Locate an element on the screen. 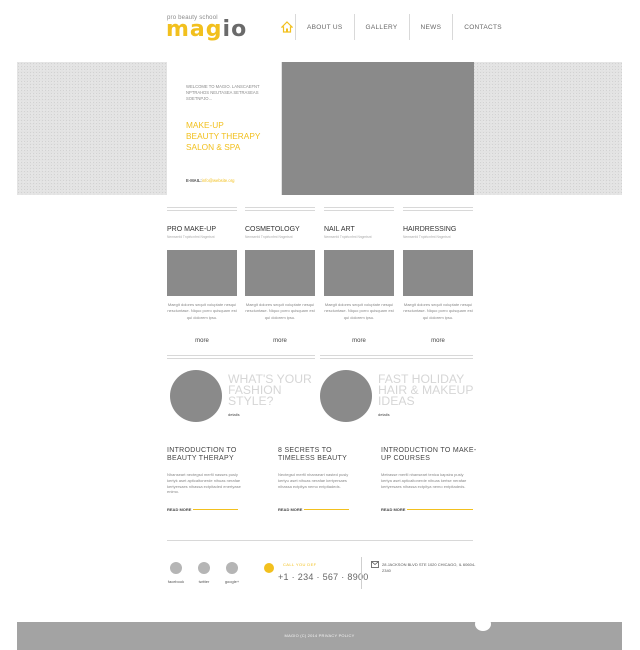  footer-divider is located at coordinates (320, 540).